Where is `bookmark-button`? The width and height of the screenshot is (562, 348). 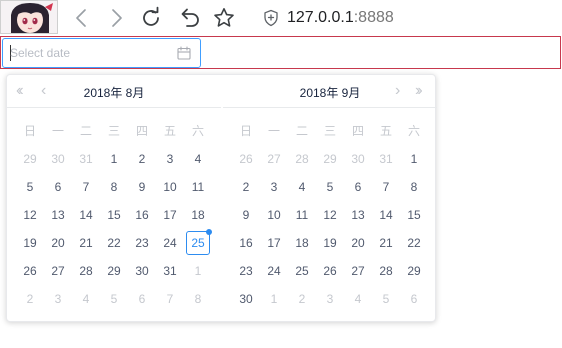 bookmark-button is located at coordinates (224, 18).